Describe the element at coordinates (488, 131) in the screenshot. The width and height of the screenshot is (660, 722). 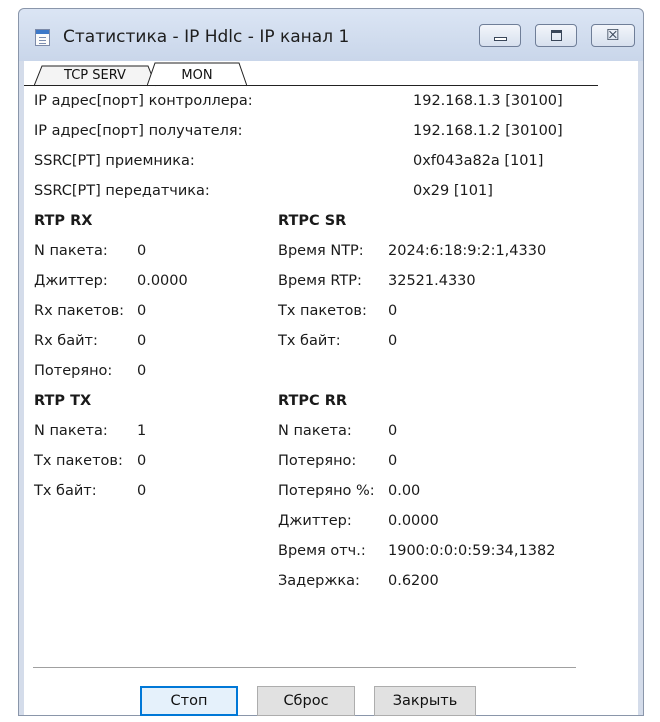
I see `info-value-receiver: 192.168.1.2 [30100]` at that location.